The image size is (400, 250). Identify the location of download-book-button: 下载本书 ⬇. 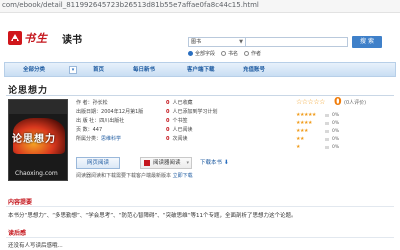
(214, 163).